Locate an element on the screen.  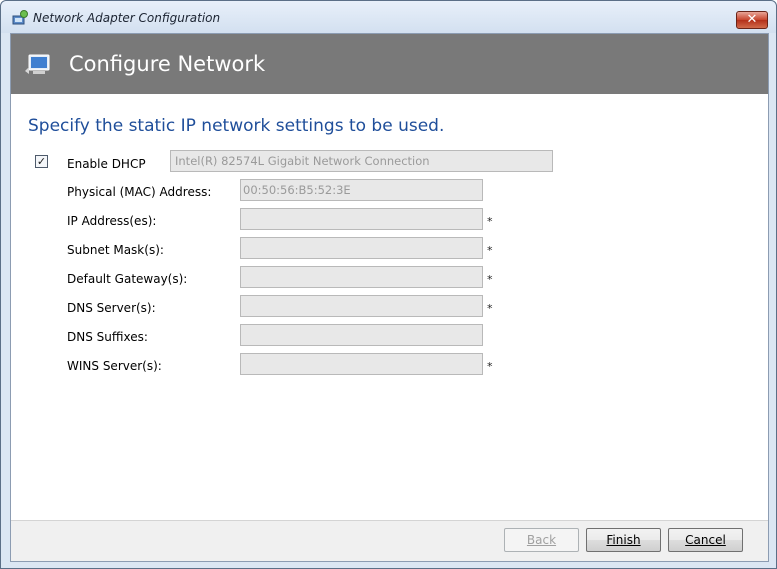
mac-address-label: Physical (MAC) Address: is located at coordinates (139, 192).